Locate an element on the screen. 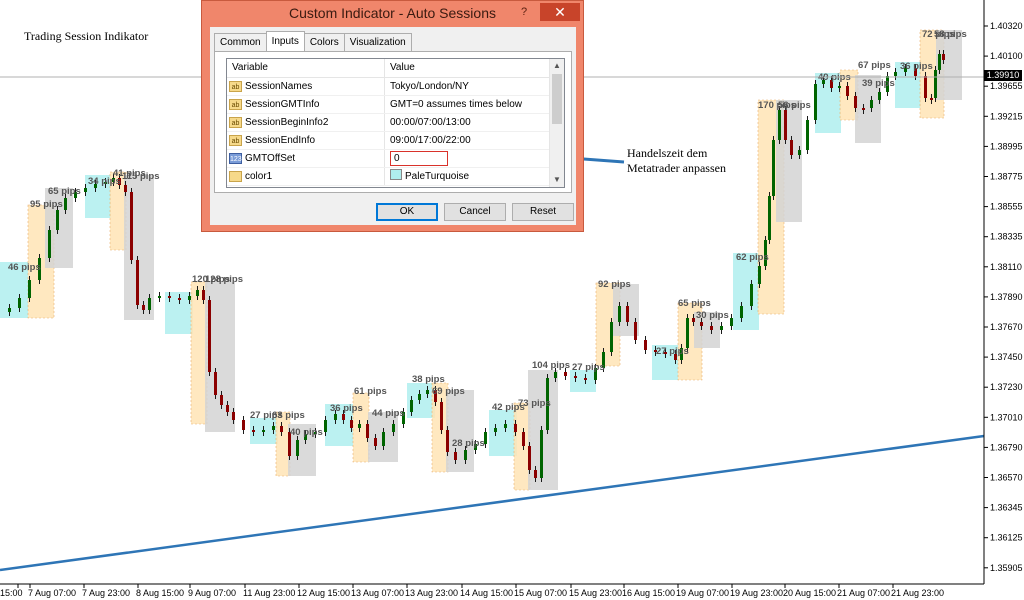 Image resolution: width=1024 pixels, height=600 pixels. scroll-thumb is located at coordinates (557, 99).